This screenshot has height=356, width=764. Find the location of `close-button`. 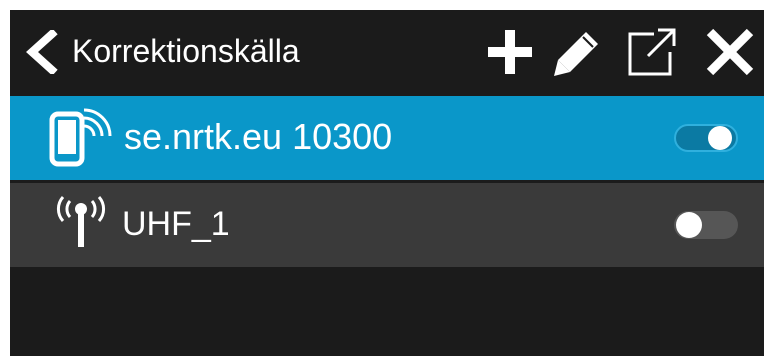

close-button is located at coordinates (730, 52).